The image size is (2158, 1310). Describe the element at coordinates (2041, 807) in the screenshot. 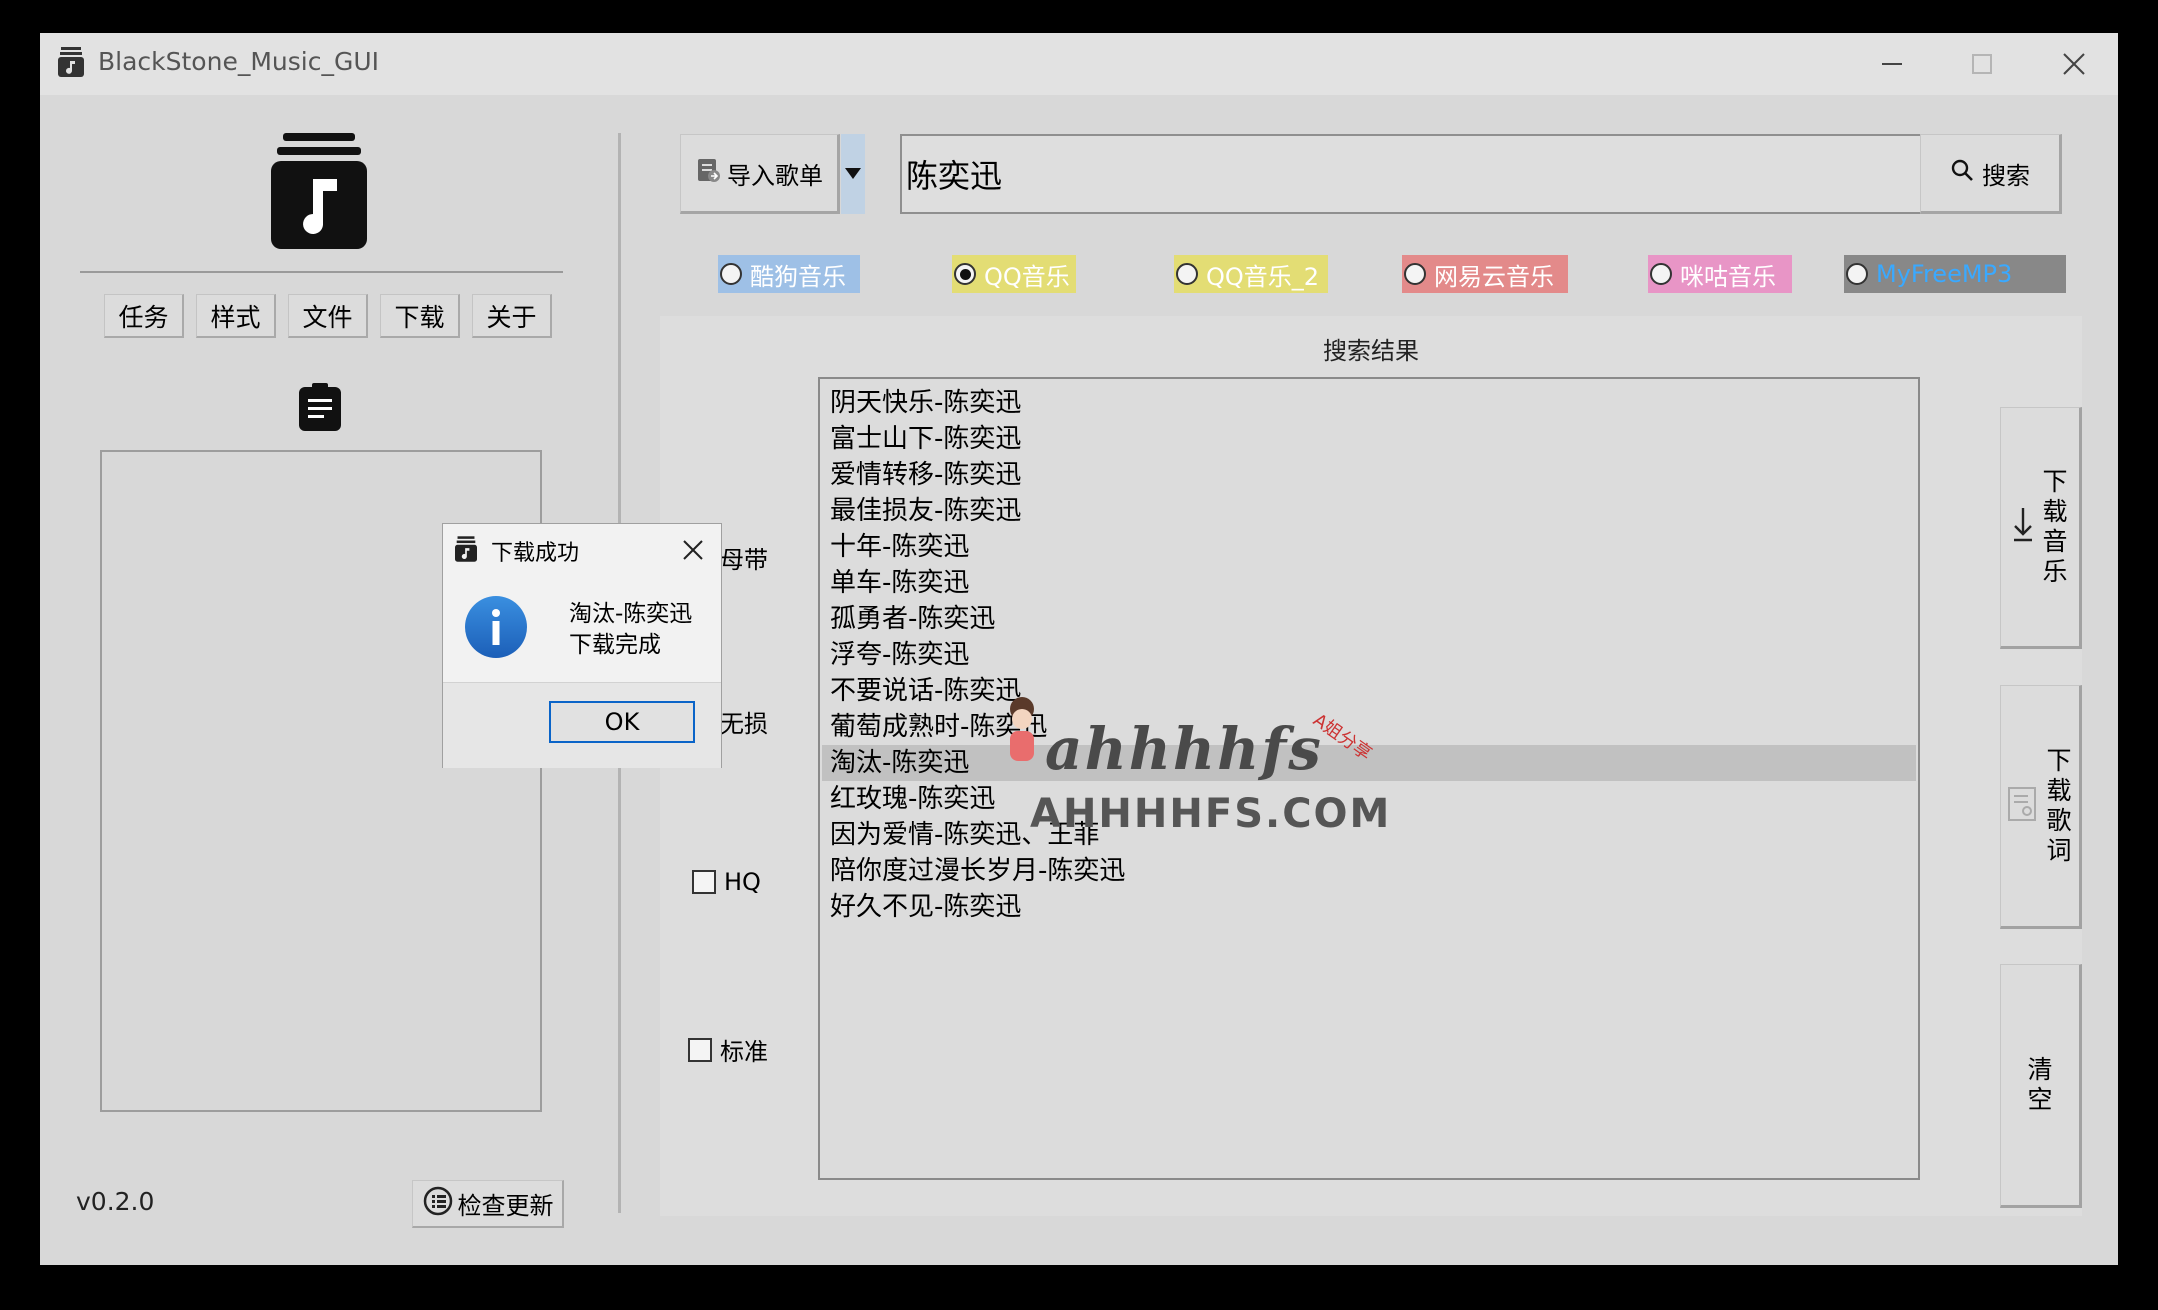

I see `download-lyrics-button: 下载歌词` at that location.